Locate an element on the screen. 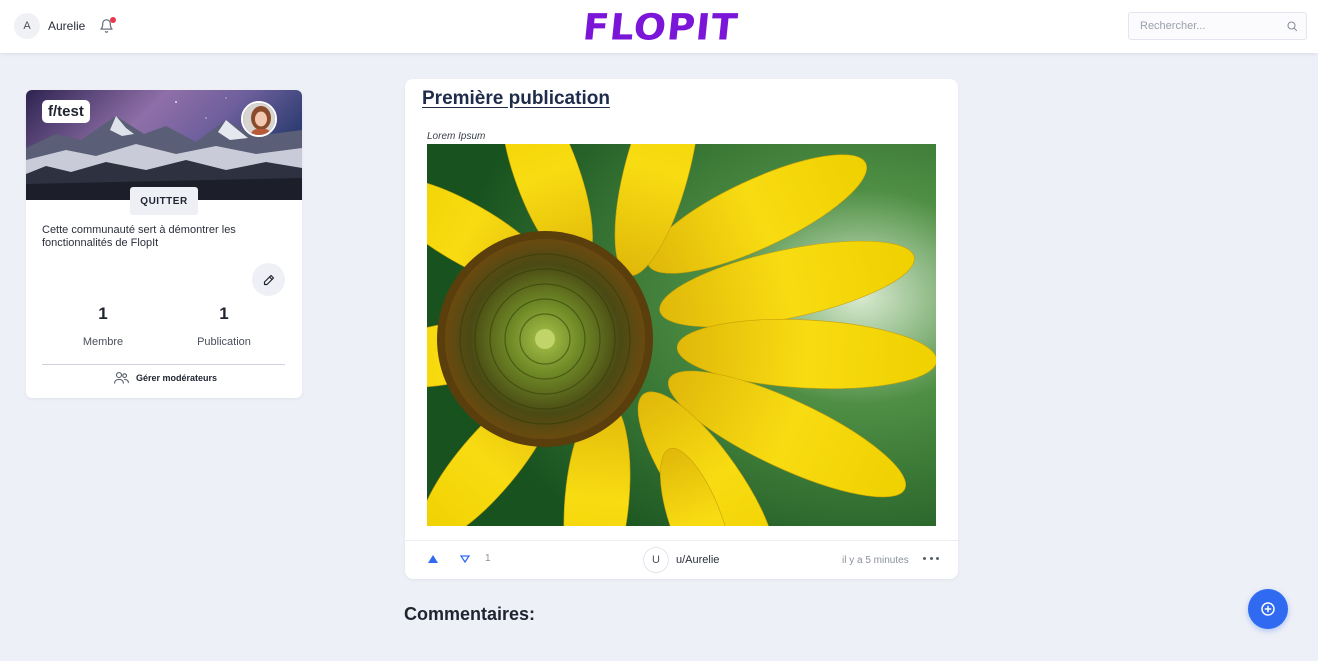  notifications-button is located at coordinates (108, 26).